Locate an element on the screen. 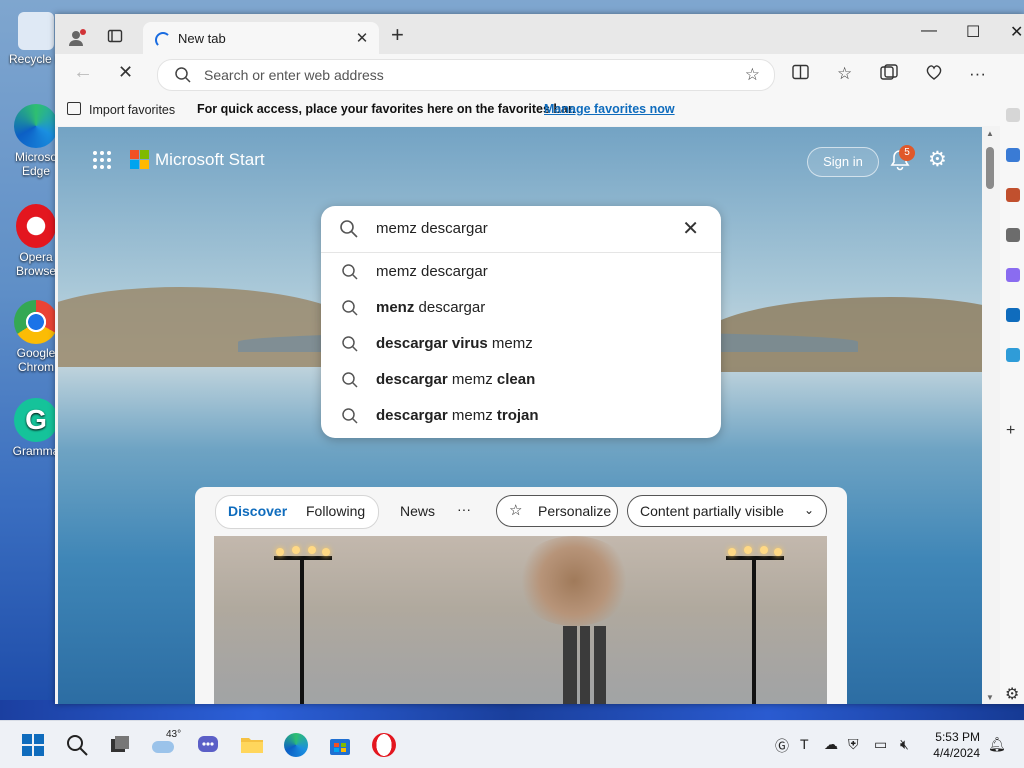 This screenshot has height=768, width=1024. volume-muted-tray-icon: 🔇︎ is located at coordinates (904, 744).